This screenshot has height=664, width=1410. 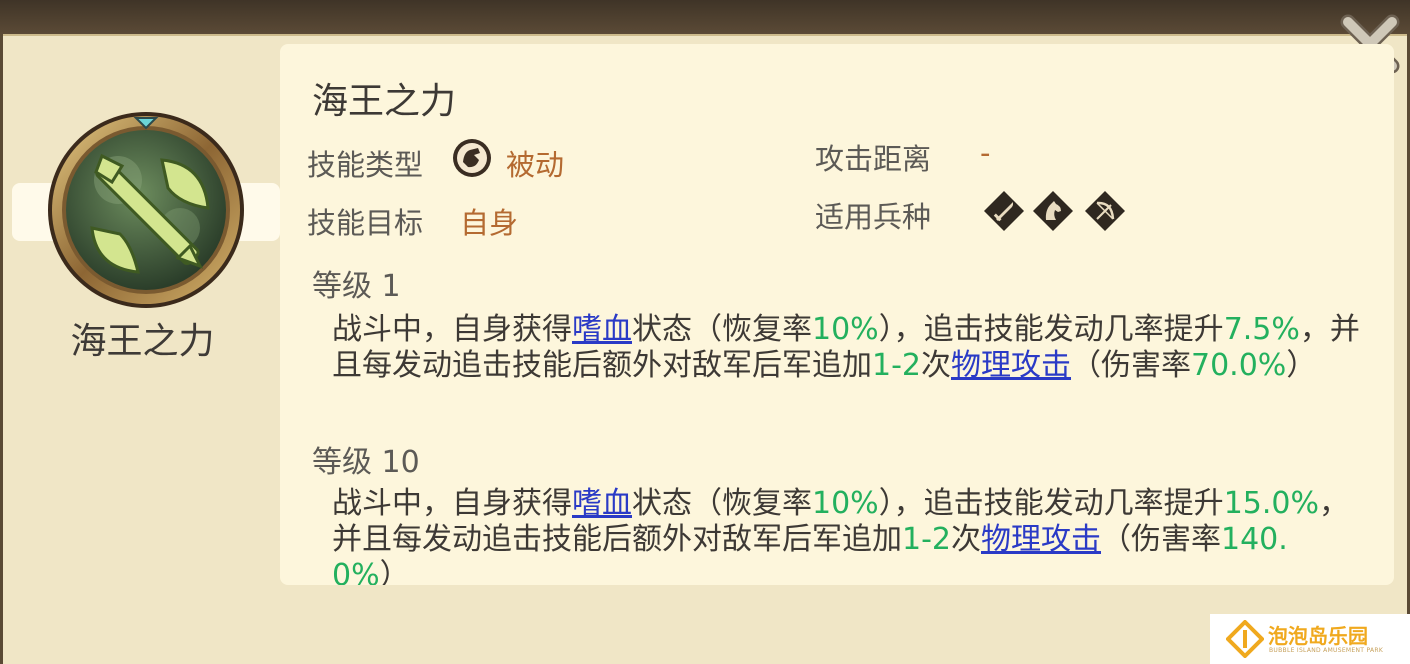 What do you see at coordinates (873, 217) in the screenshot?
I see `unit-types-label: 适用兵种` at bounding box center [873, 217].